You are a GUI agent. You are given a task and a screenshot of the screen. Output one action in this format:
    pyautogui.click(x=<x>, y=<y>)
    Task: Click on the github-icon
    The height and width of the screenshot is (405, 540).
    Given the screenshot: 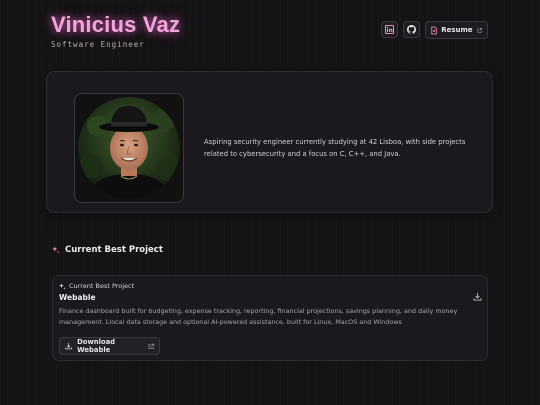 What is the action you would take?
    pyautogui.click(x=411, y=29)
    